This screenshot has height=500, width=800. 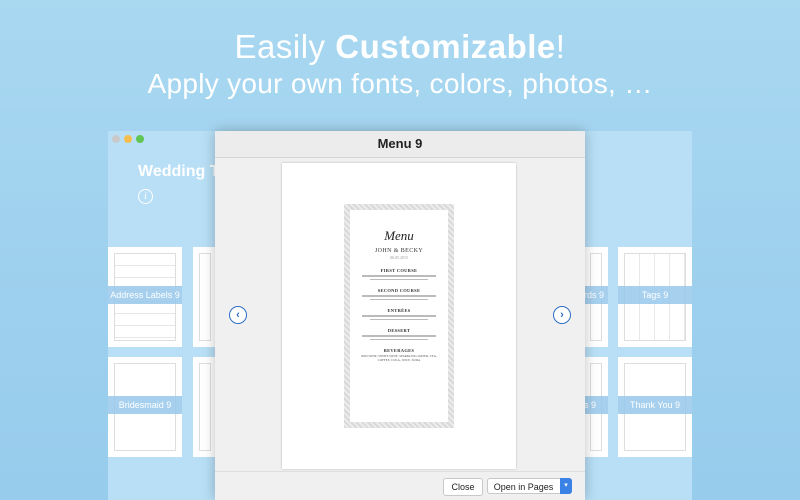 What do you see at coordinates (399, 257) in the screenshot?
I see `menu-date: 06.05.2015` at bounding box center [399, 257].